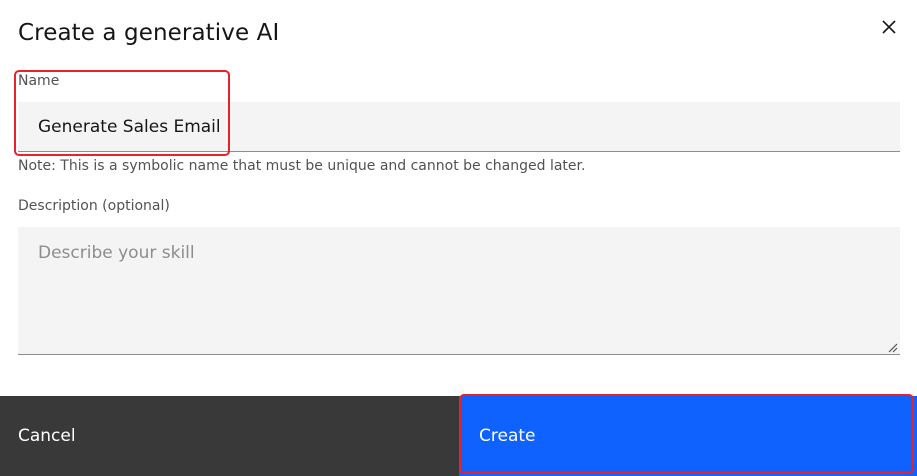 Image resolution: width=917 pixels, height=476 pixels. What do you see at coordinates (39, 81) in the screenshot?
I see `name-label: Name` at bounding box center [39, 81].